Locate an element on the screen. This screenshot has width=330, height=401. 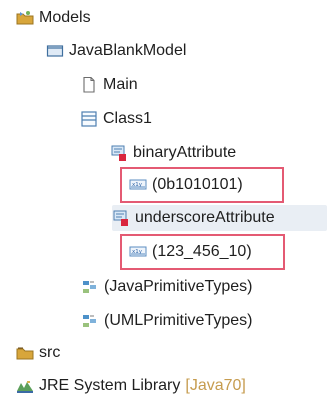
model-icon is located at coordinates (55, 51).